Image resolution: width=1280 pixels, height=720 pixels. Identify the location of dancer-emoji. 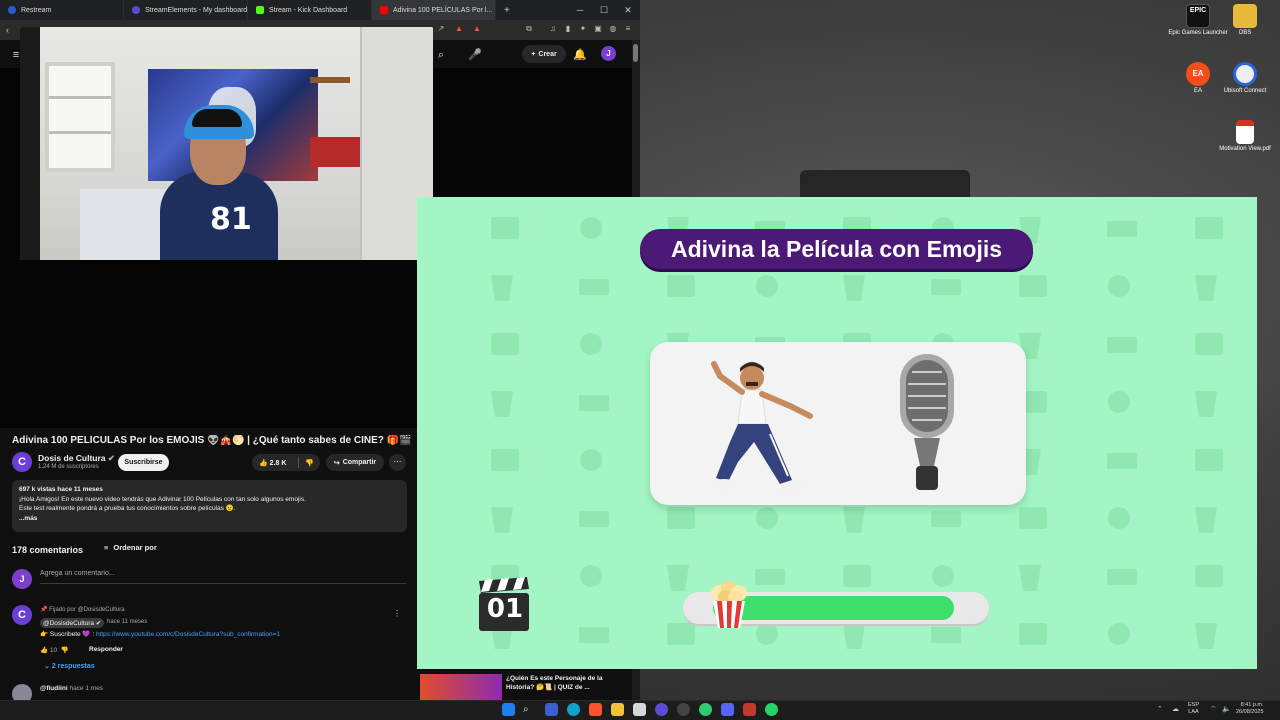
(762, 426).